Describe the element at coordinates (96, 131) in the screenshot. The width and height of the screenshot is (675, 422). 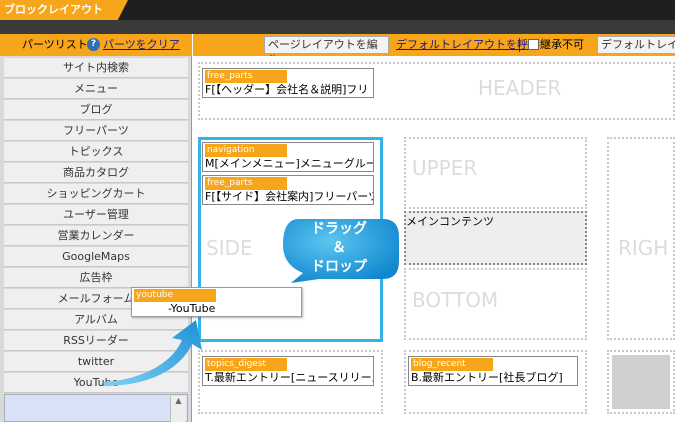
I see `sidebar-item-free-parts: フリーパーツ` at that location.